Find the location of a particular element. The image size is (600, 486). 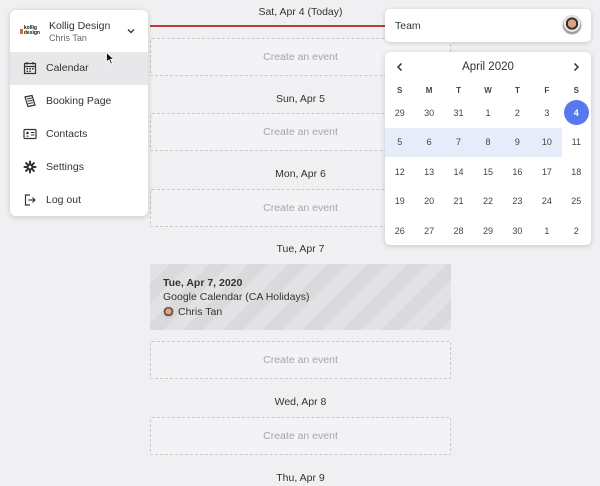

org-switcher: kollig design Kollig Design Chris Tan is located at coordinates (79, 31).